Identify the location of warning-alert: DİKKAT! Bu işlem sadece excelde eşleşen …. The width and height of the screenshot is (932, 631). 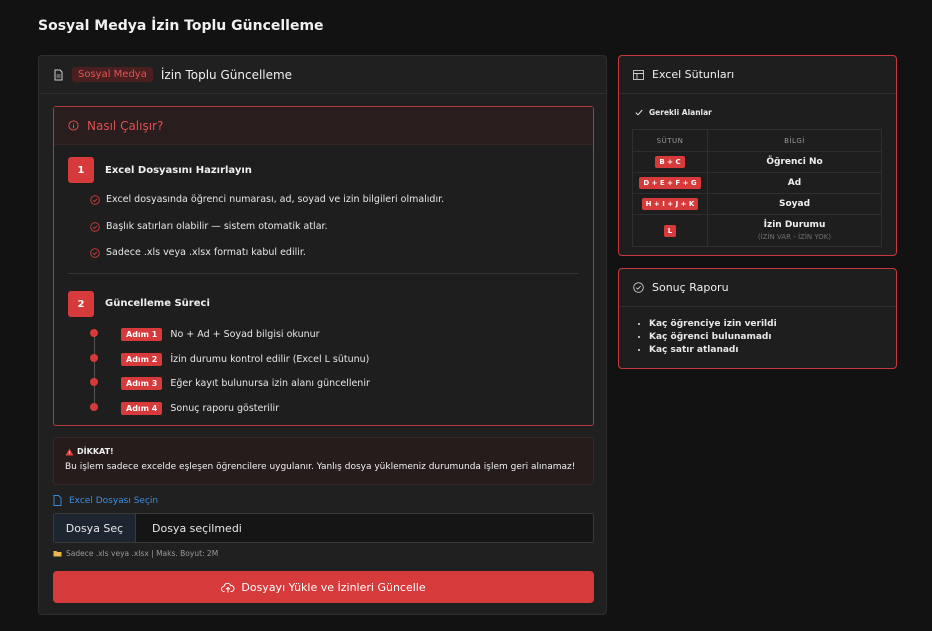
(323, 461).